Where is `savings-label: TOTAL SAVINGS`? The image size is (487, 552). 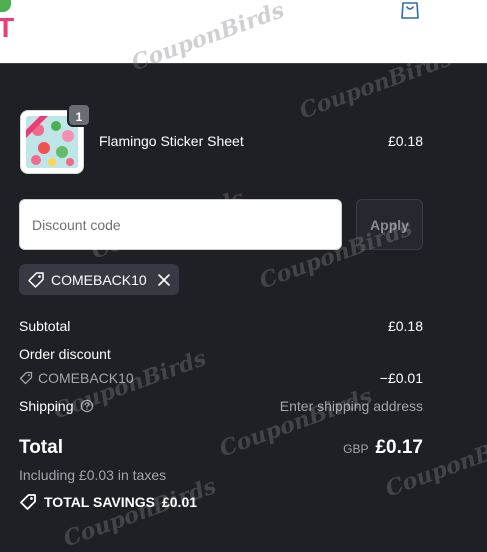 savings-label: TOTAL SAVINGS is located at coordinates (99, 502).